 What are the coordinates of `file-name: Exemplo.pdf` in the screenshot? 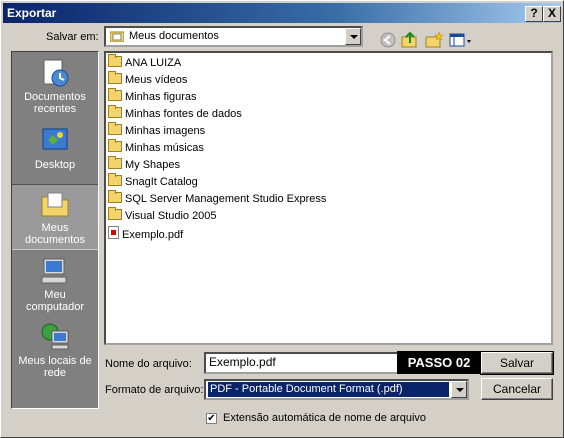 It's located at (153, 235).